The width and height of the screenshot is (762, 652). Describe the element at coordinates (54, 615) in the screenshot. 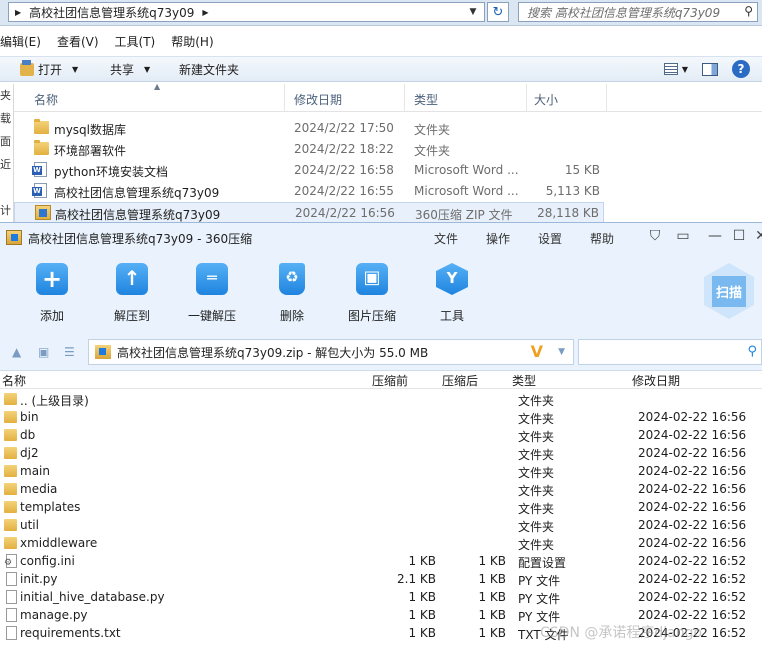

I see `entry-name: manage.py` at that location.